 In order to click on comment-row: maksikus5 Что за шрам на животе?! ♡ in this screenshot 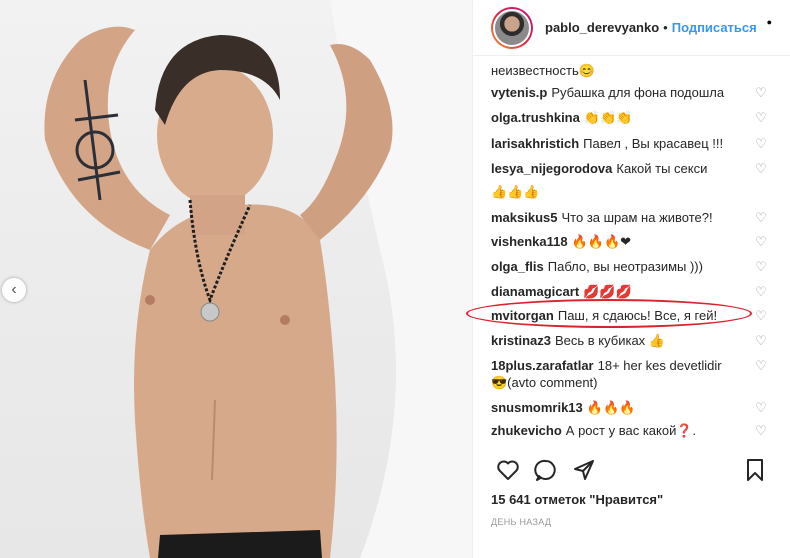, I will do `click(629, 218)`.